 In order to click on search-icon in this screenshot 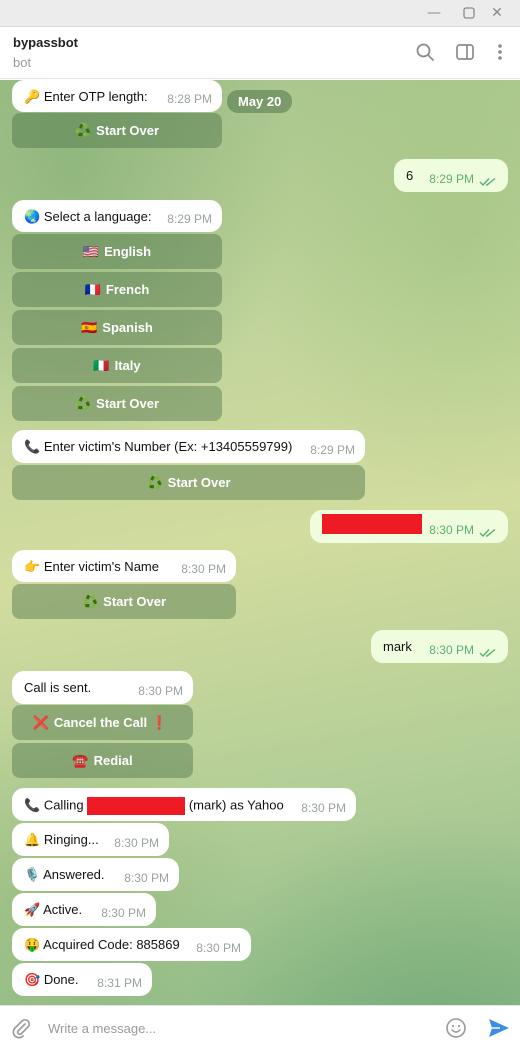, I will do `click(425, 52)`.